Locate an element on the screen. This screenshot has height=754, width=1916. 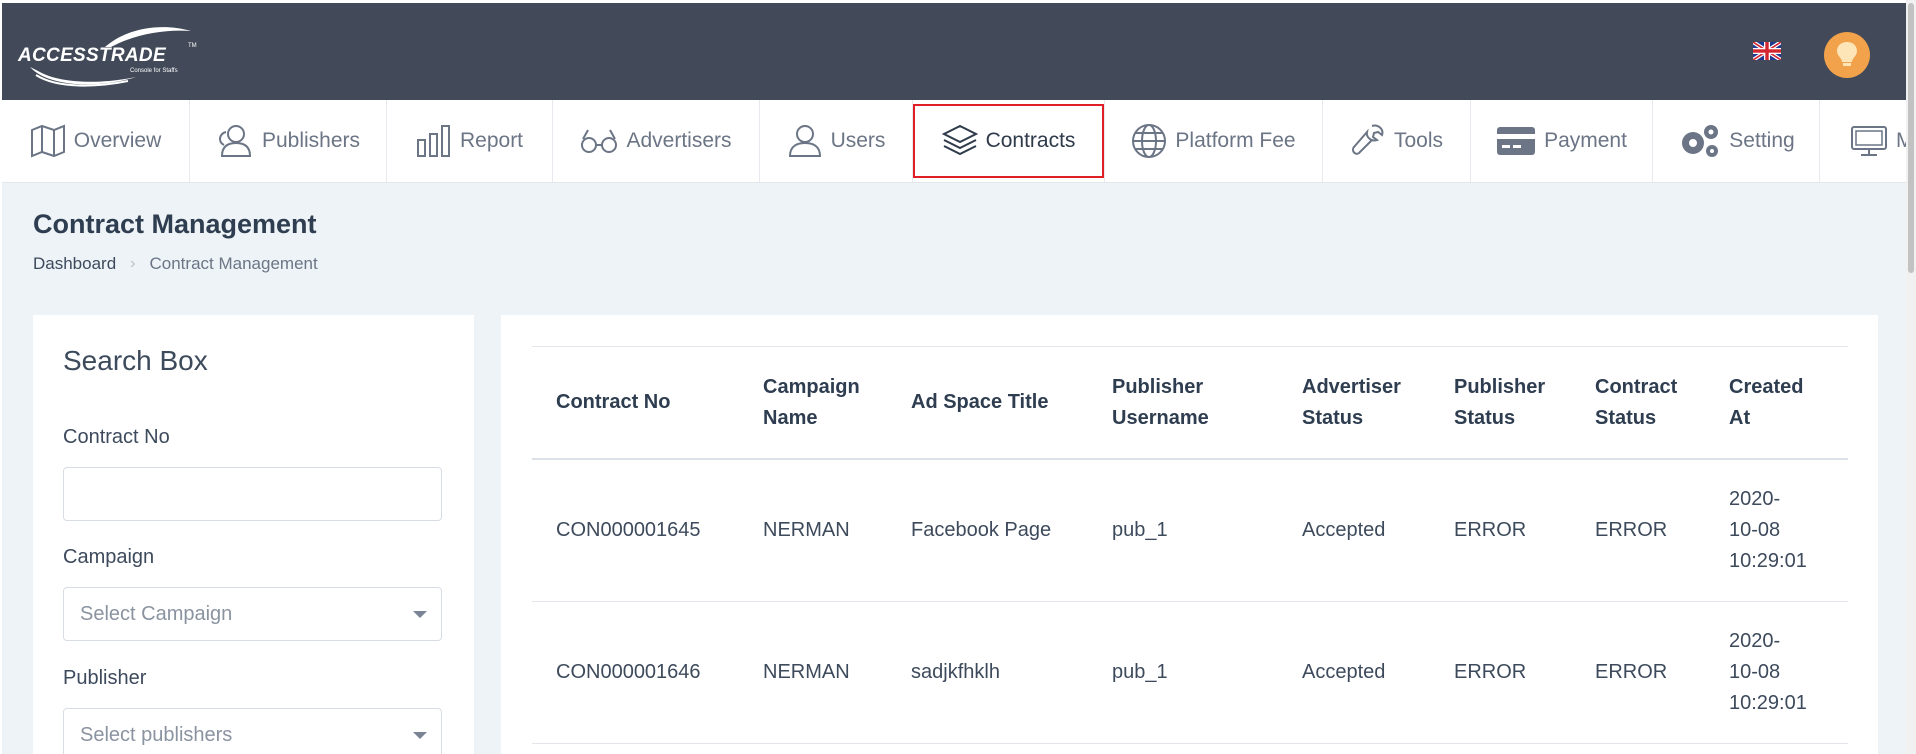
nav-item-payment: Payment is located at coordinates (1562, 141).